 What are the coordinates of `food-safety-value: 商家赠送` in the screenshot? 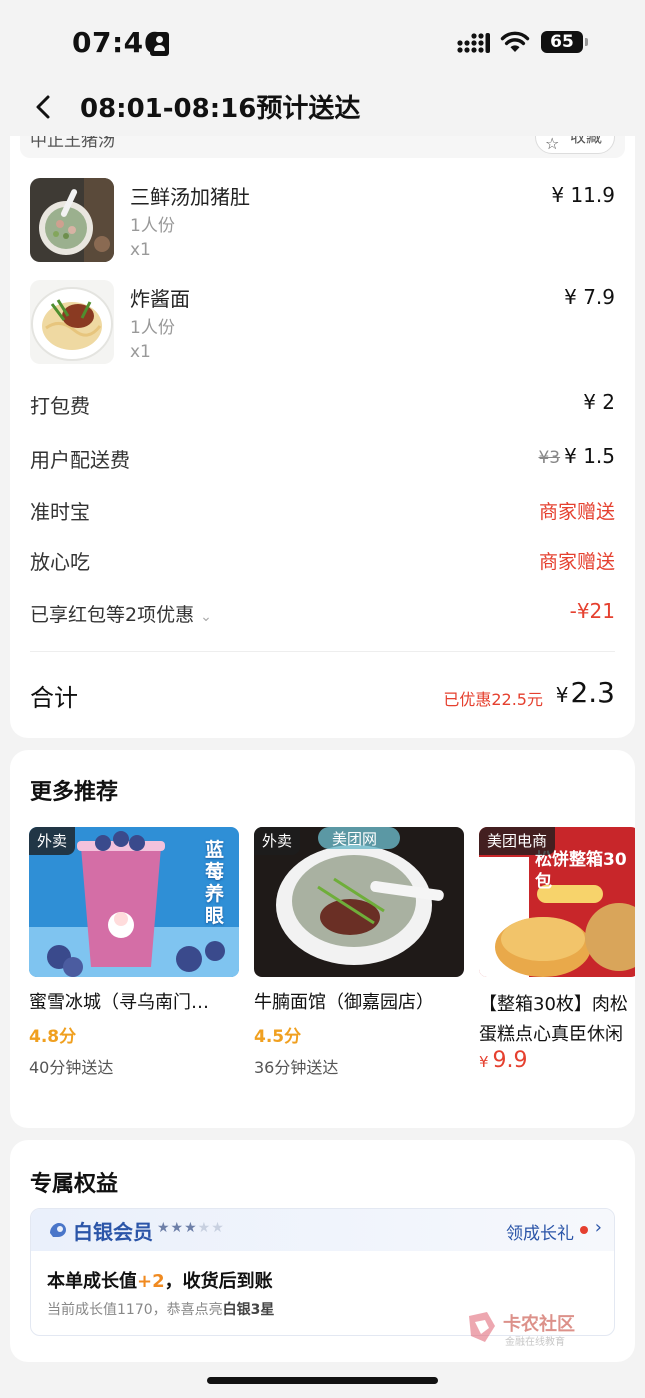 It's located at (576, 562).